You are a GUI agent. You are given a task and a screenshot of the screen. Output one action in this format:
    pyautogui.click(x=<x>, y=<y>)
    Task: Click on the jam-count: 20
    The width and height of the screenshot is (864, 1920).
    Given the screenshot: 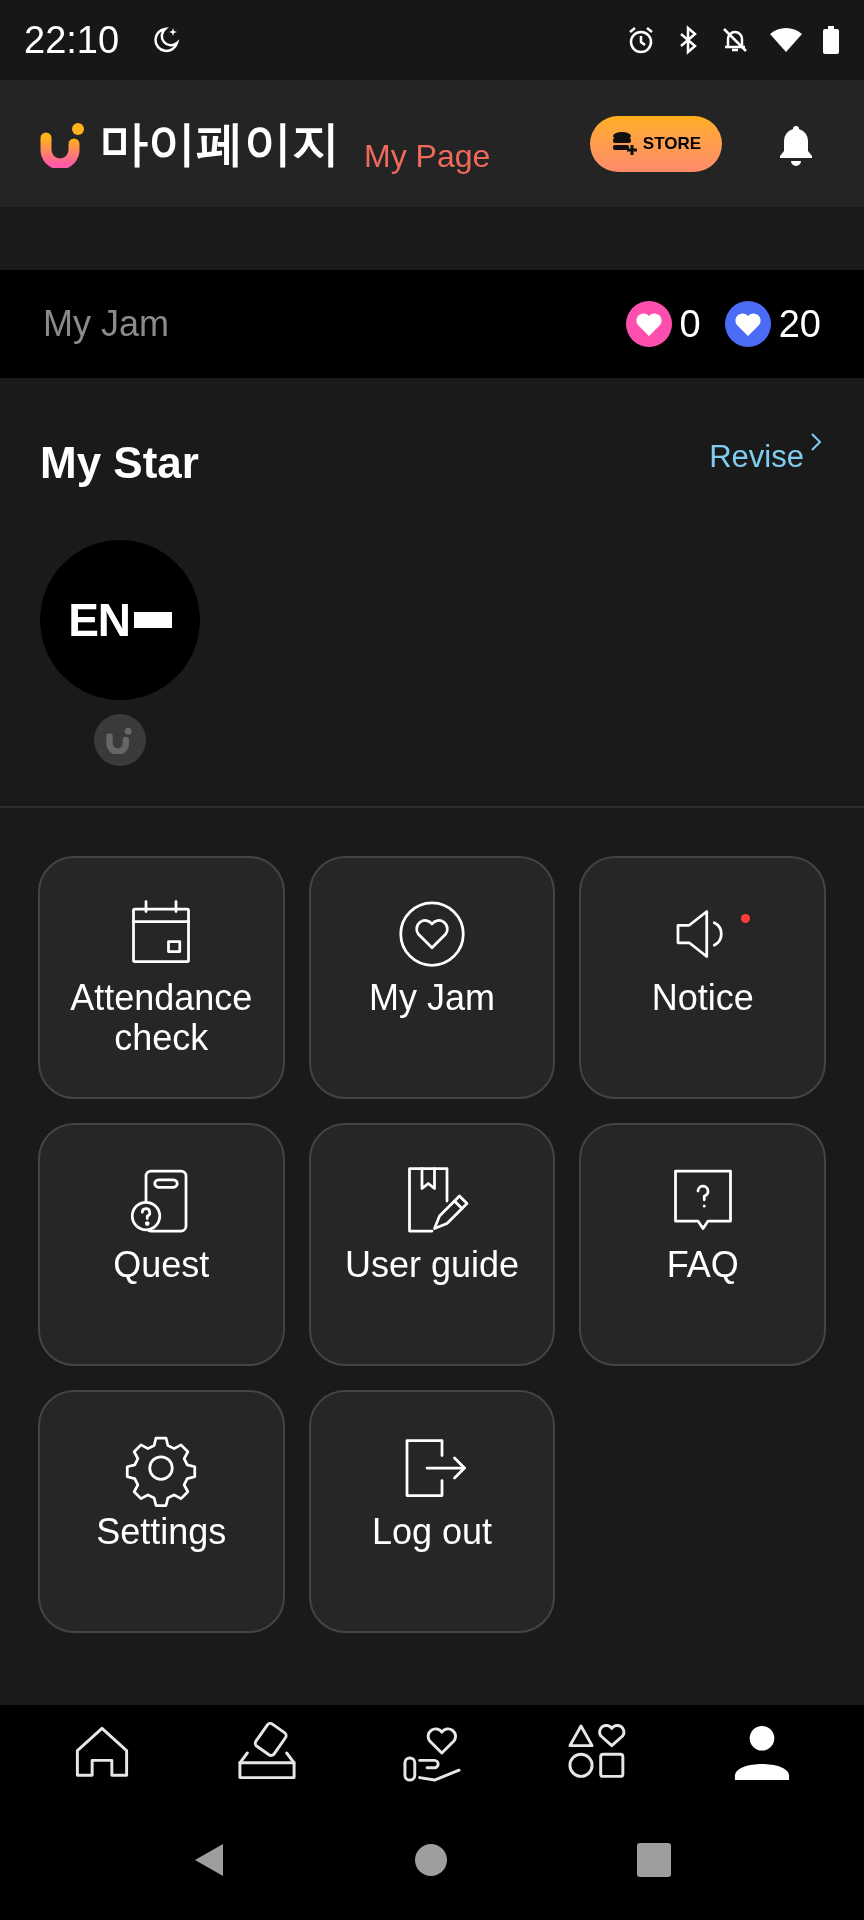 What is the action you would take?
    pyautogui.click(x=799, y=324)
    